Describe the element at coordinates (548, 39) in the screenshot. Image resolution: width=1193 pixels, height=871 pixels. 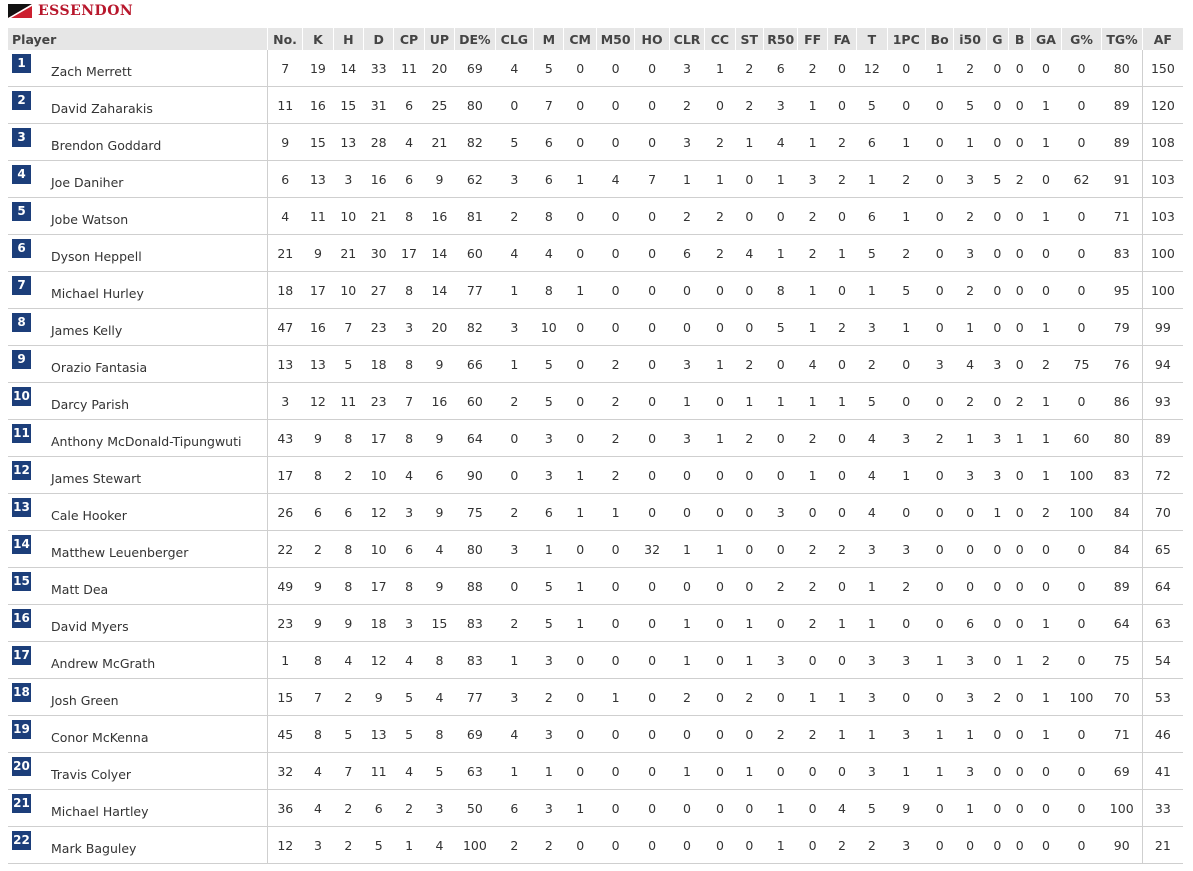
I see `column-header-m: M` at that location.